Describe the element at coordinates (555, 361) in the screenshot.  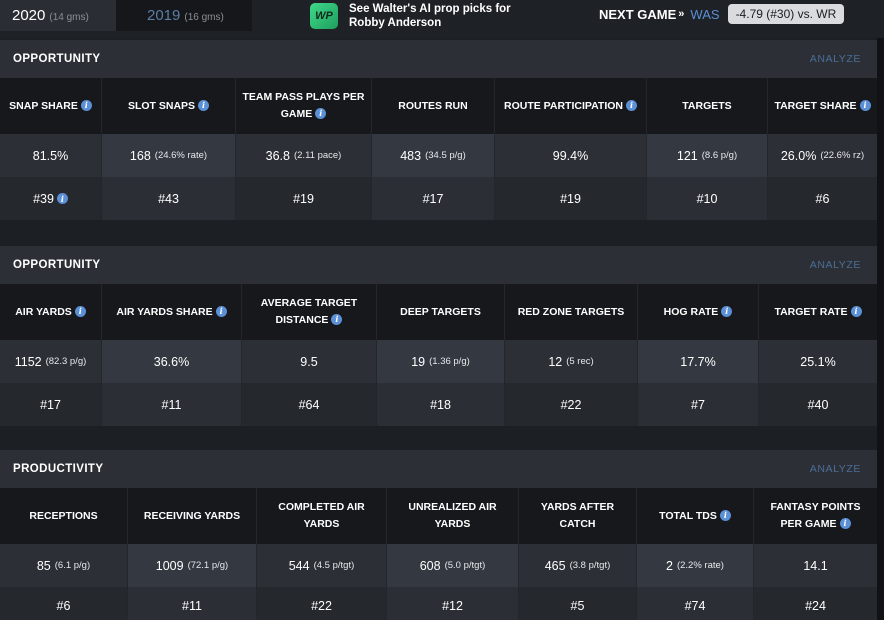
I see `stat-value-text: 12` at that location.